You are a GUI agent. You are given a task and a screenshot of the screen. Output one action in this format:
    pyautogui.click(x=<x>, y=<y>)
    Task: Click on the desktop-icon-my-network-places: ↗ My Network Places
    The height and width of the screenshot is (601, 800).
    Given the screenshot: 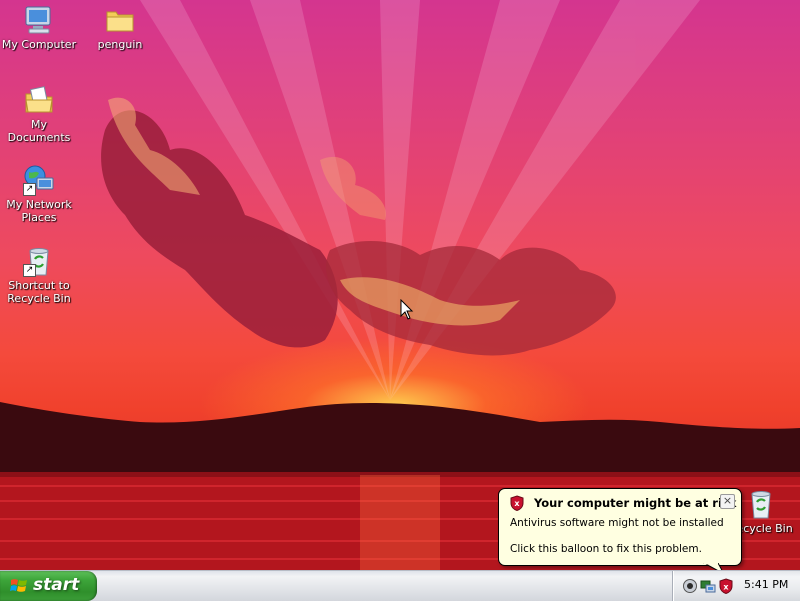 What is the action you would take?
    pyautogui.click(x=39, y=194)
    